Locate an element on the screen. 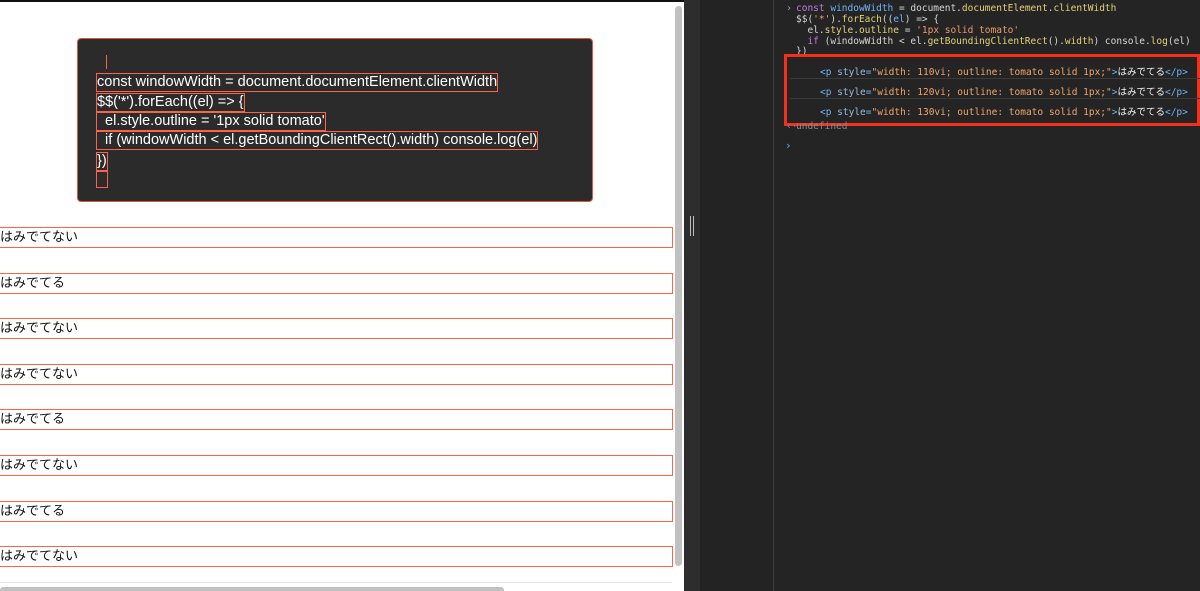 This screenshot has height=591, width=1200. console-input-line: el.style.outline = '1px solid tomato' is located at coordinates (908, 30).